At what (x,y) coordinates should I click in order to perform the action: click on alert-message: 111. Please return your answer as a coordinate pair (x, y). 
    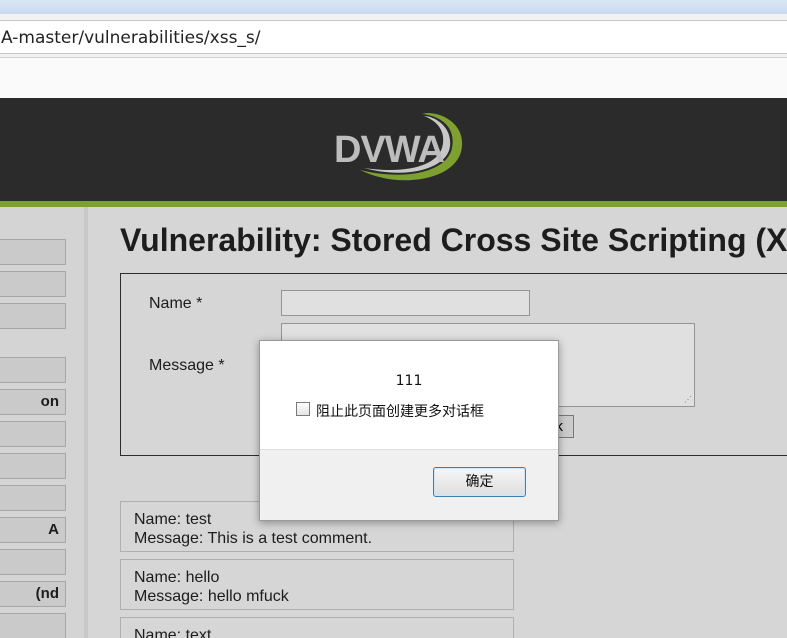
    Looking at the image, I should click on (409, 381).